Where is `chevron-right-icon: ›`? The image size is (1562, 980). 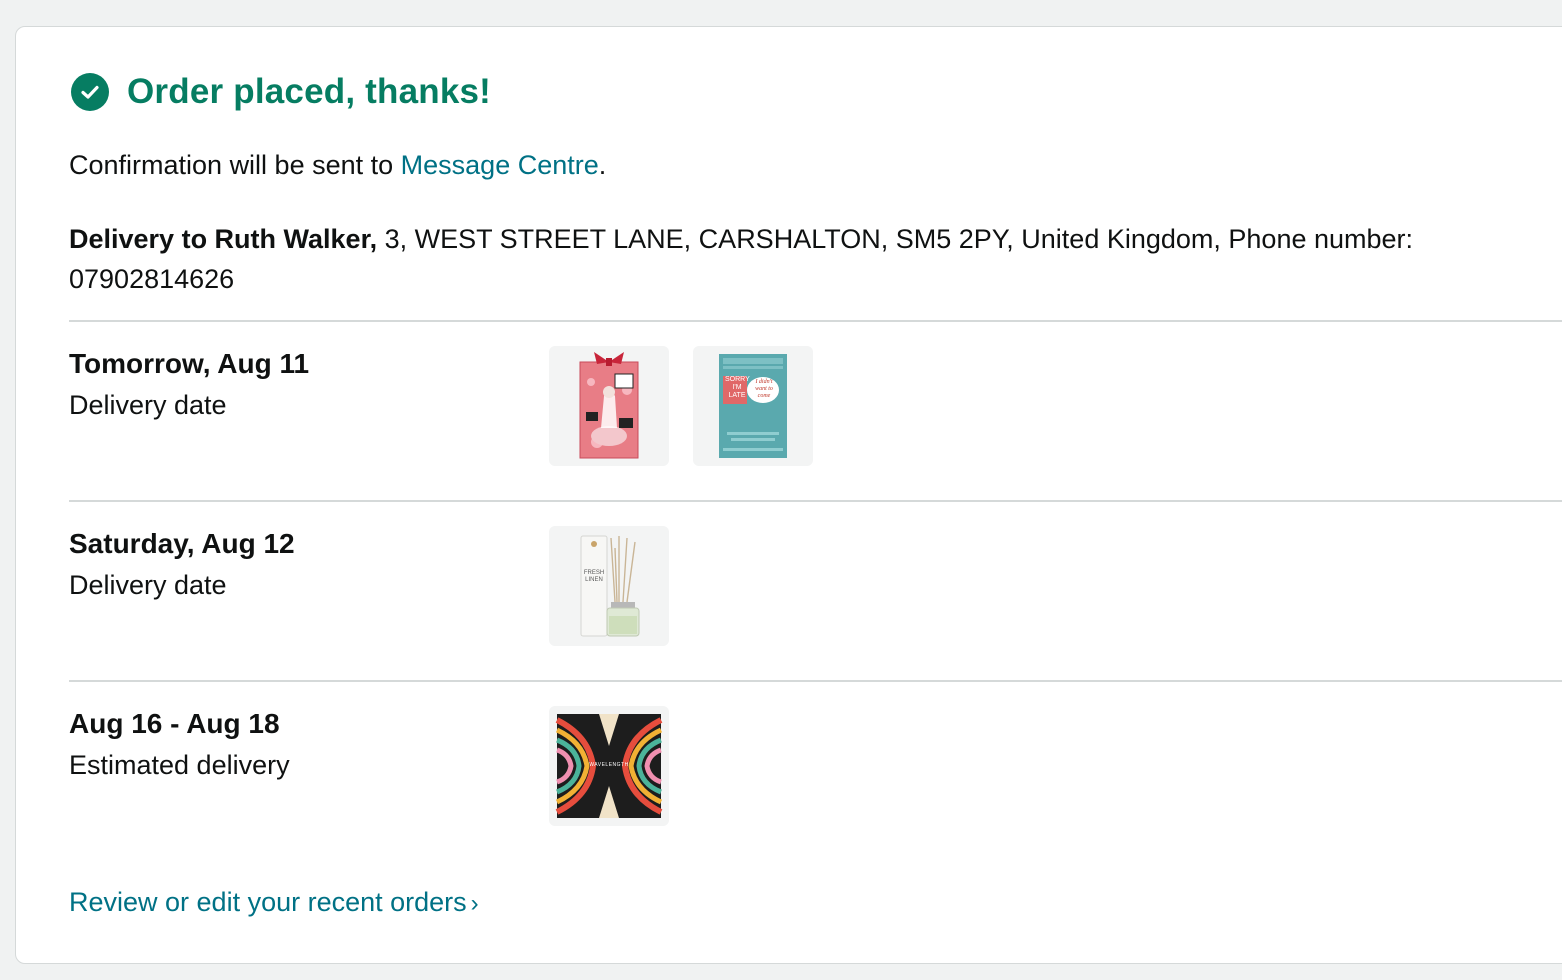
chevron-right-icon: › is located at coordinates (474, 903).